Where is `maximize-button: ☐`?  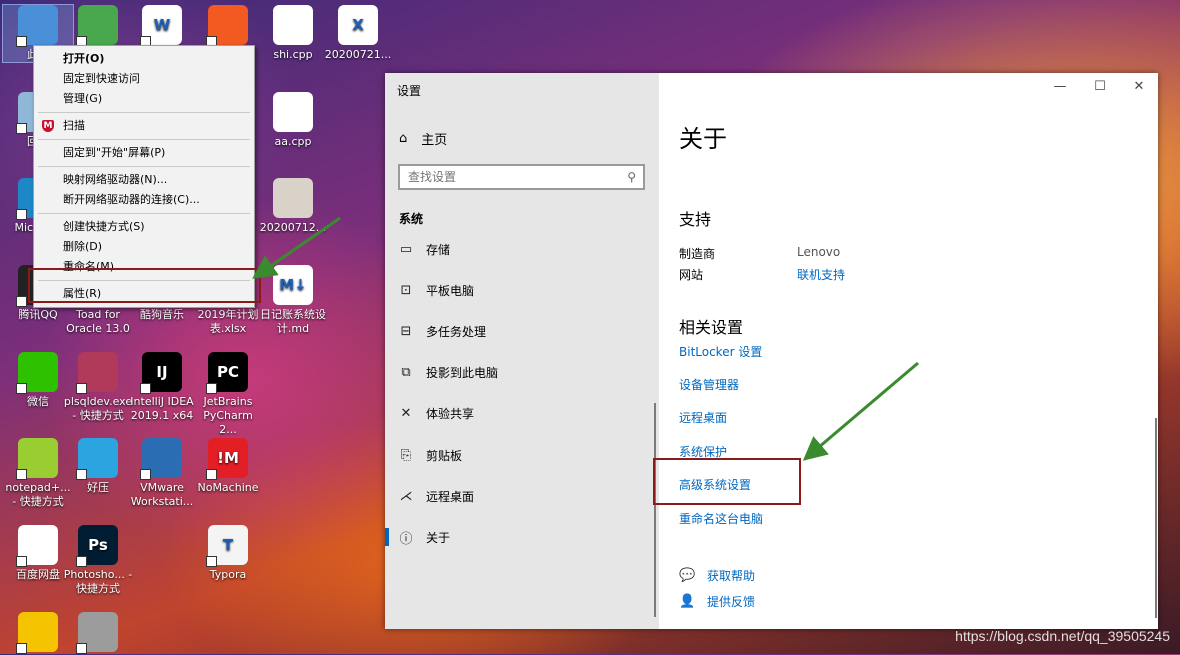
maximize-button: ☐ is located at coordinates (1100, 86).